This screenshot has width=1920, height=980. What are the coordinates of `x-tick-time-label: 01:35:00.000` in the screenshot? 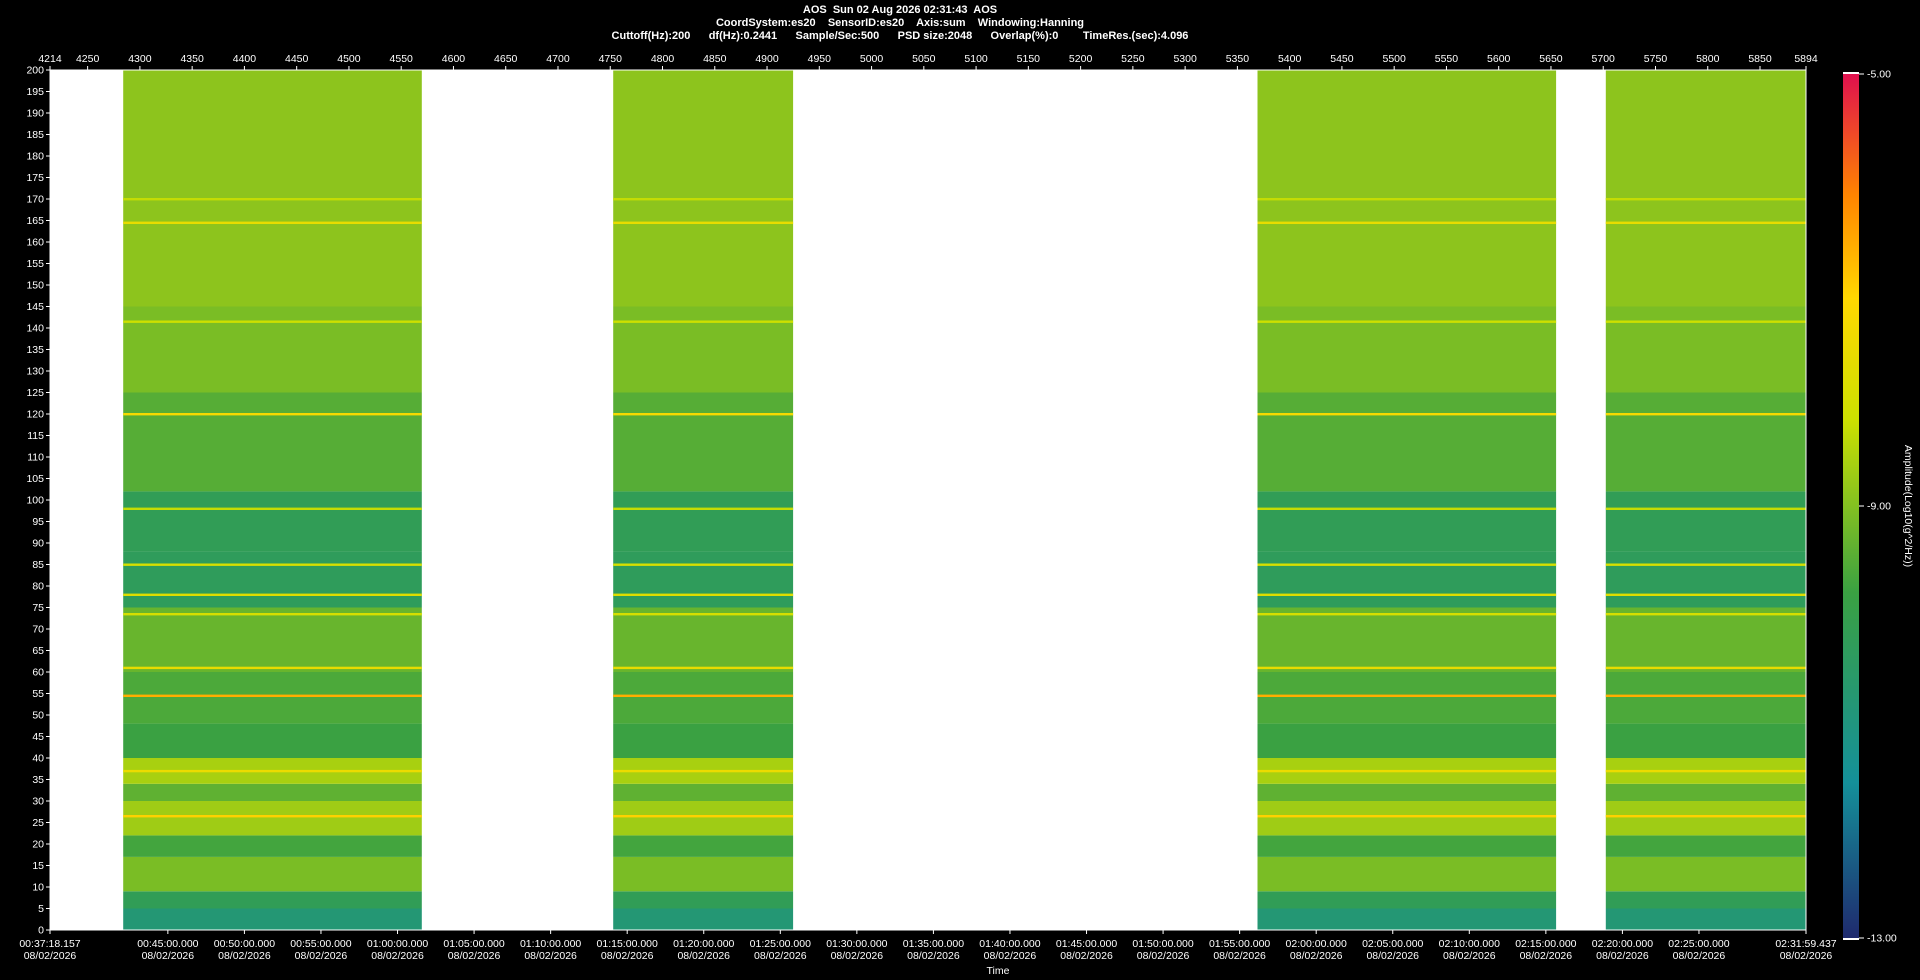 It's located at (933, 944).